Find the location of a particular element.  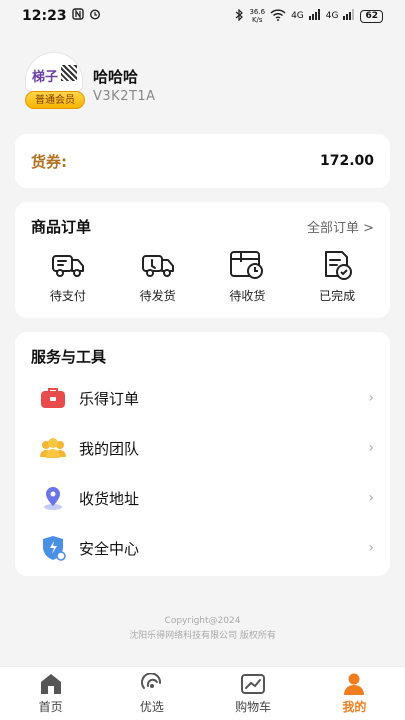

location-icon is located at coordinates (53, 498).